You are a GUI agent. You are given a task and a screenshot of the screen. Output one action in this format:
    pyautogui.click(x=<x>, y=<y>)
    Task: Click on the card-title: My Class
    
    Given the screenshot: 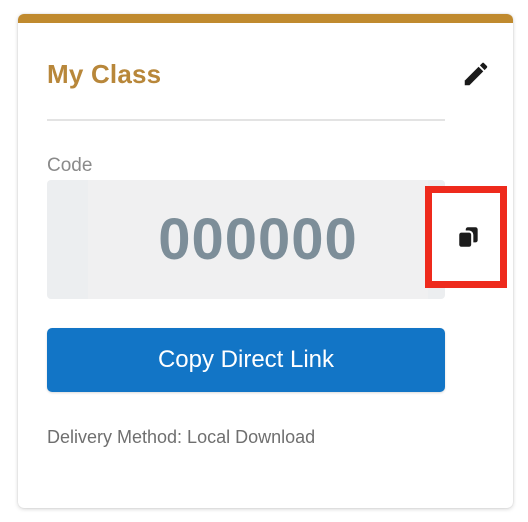 What is the action you would take?
    pyautogui.click(x=104, y=74)
    